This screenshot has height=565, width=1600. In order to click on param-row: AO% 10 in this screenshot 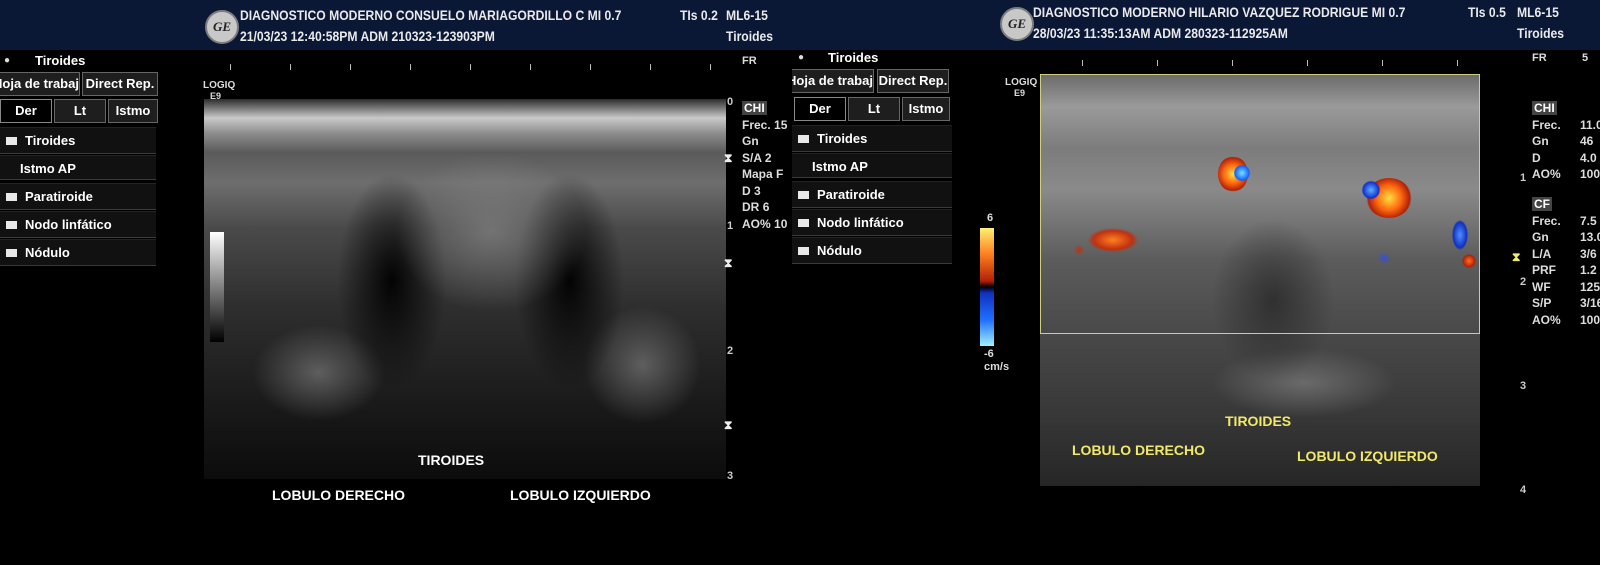, I will do `click(765, 223)`.